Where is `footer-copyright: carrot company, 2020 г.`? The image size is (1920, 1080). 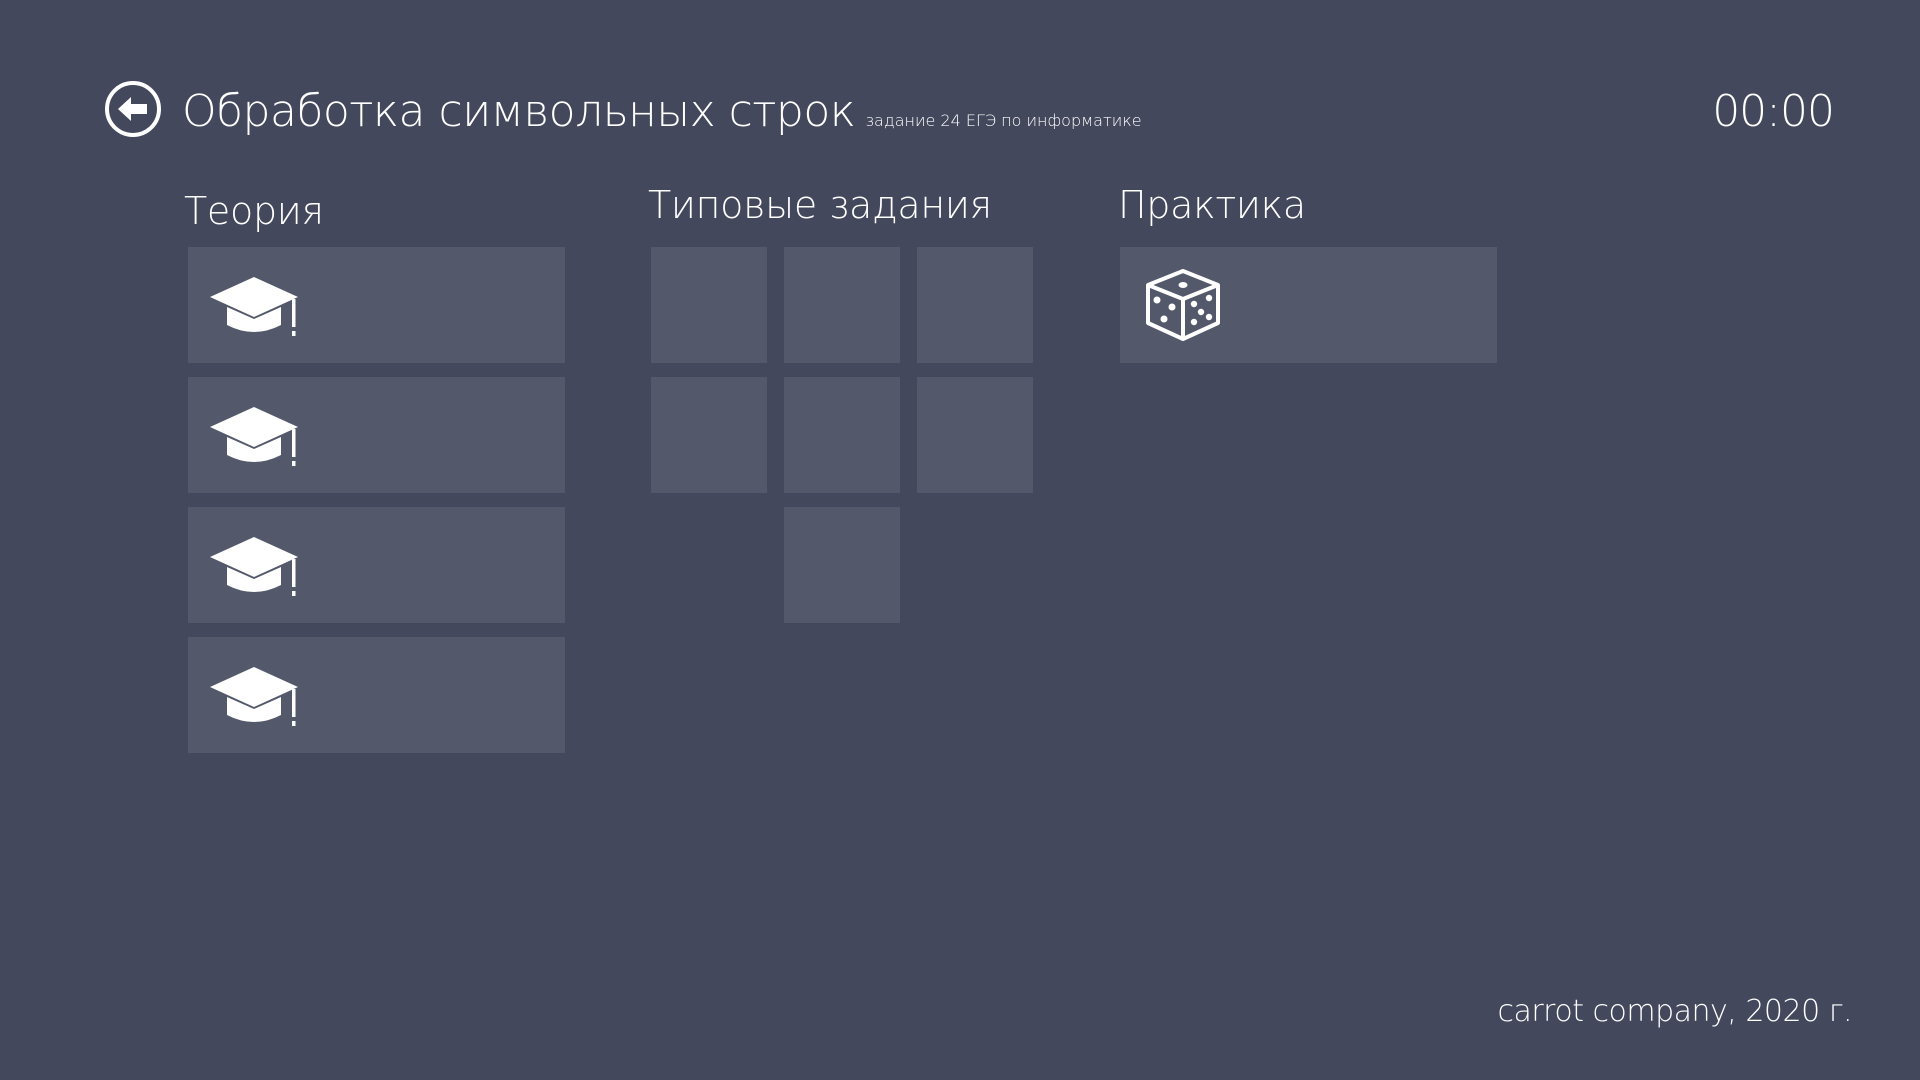 footer-copyright: carrot company, 2020 г. is located at coordinates (1674, 1011).